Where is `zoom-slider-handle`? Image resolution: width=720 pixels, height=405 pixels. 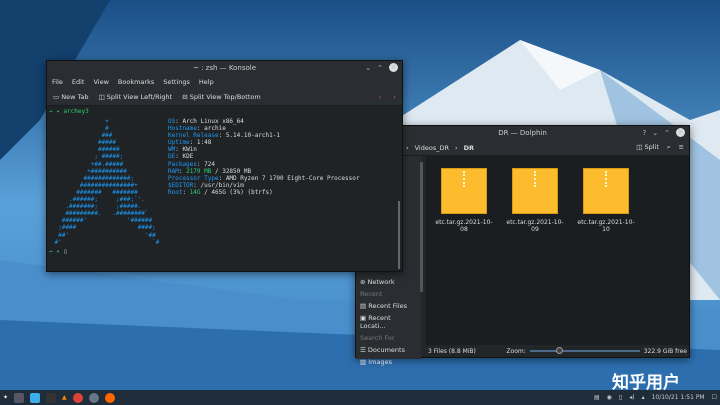
zoom-slider-handle is located at coordinates (559, 350).